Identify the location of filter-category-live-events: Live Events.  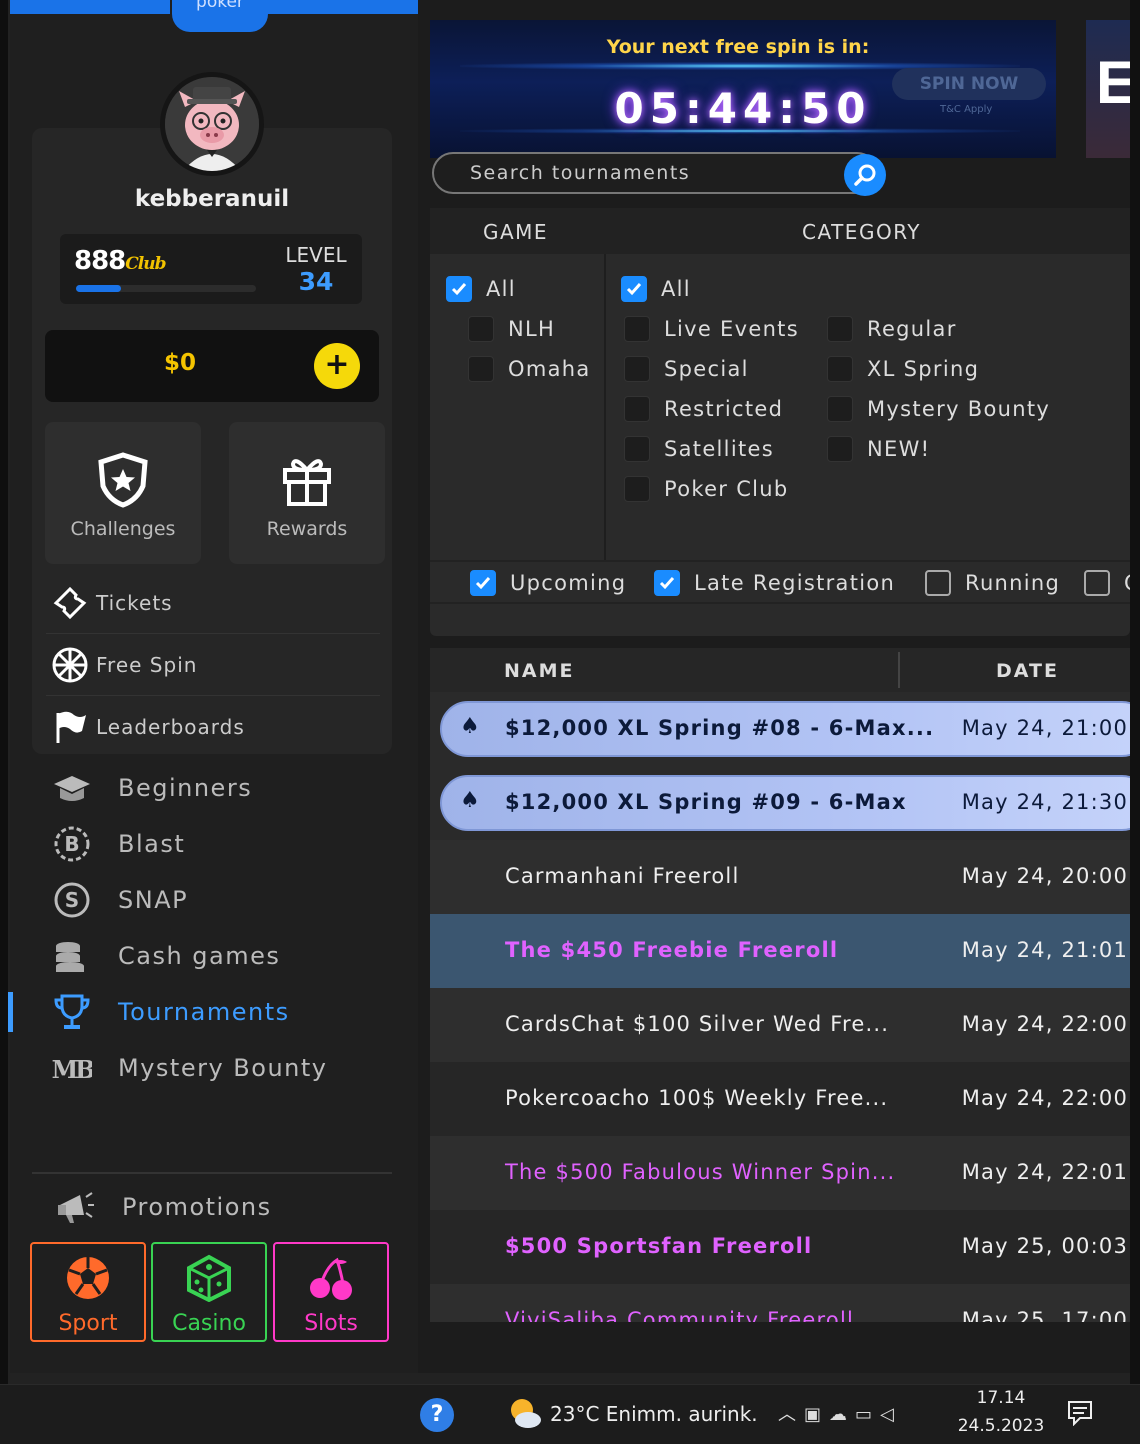
(711, 329).